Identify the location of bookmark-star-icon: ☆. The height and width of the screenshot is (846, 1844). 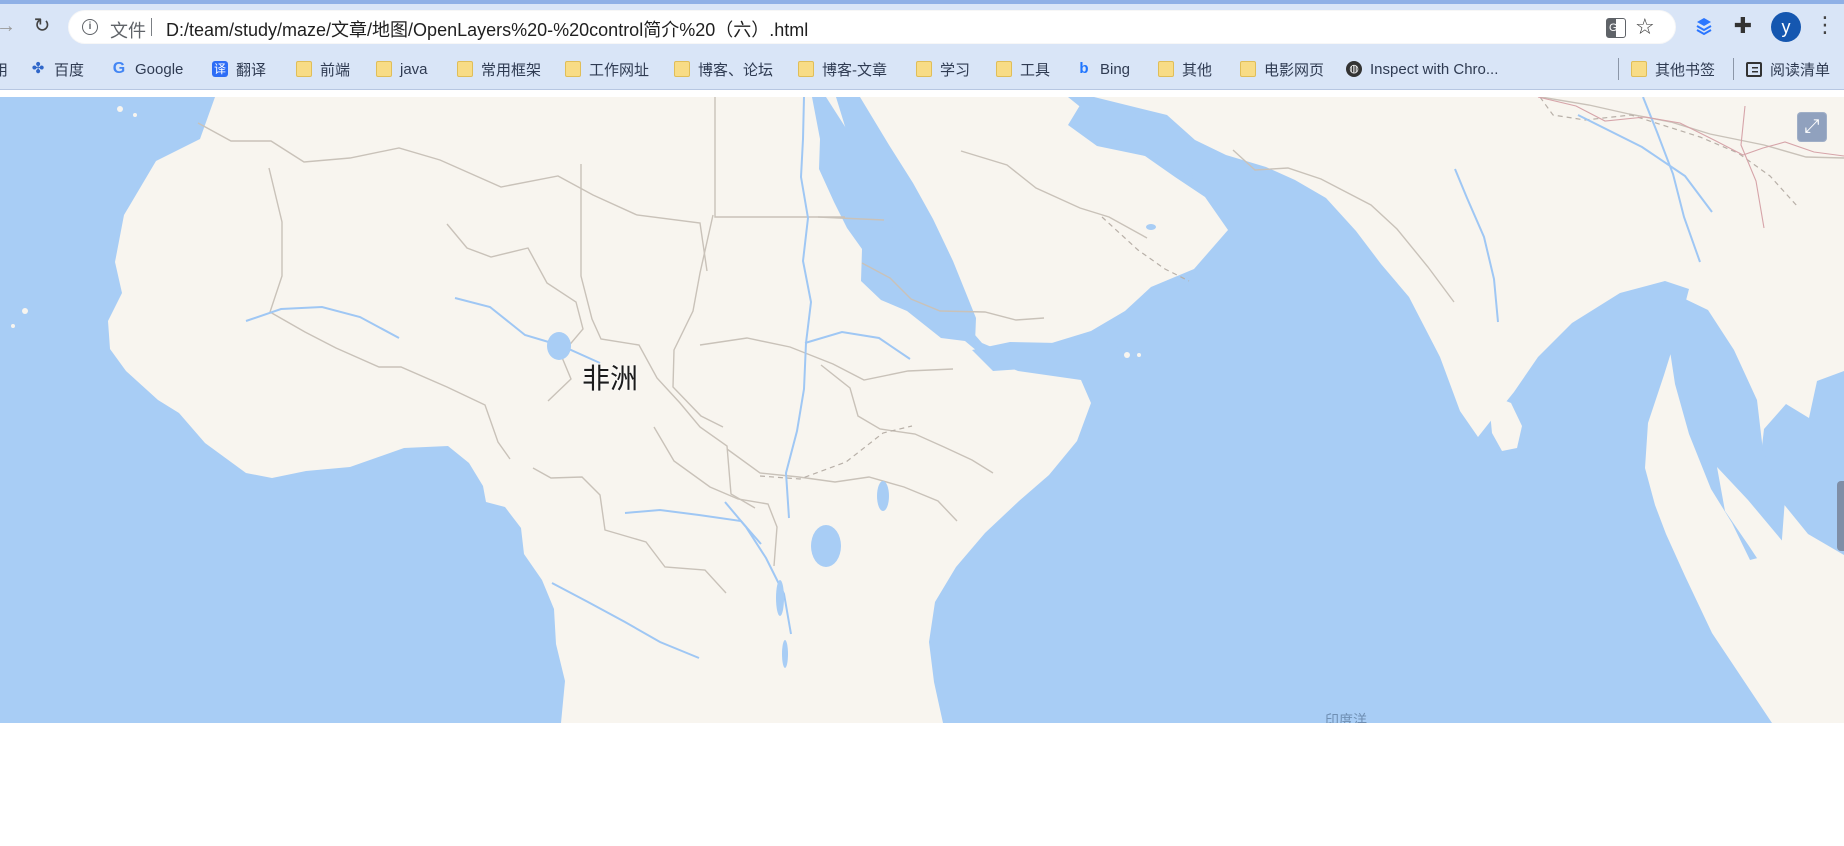
(1645, 27).